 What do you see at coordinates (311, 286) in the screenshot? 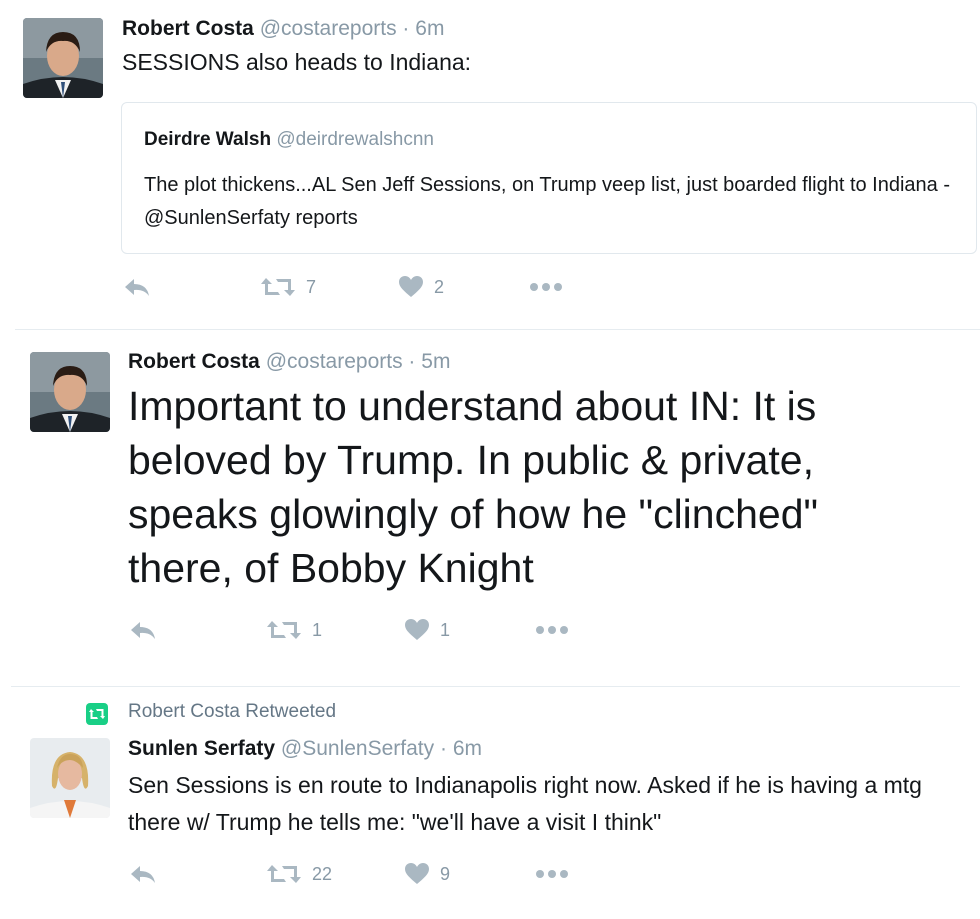
I see `retweet-count: 7` at bounding box center [311, 286].